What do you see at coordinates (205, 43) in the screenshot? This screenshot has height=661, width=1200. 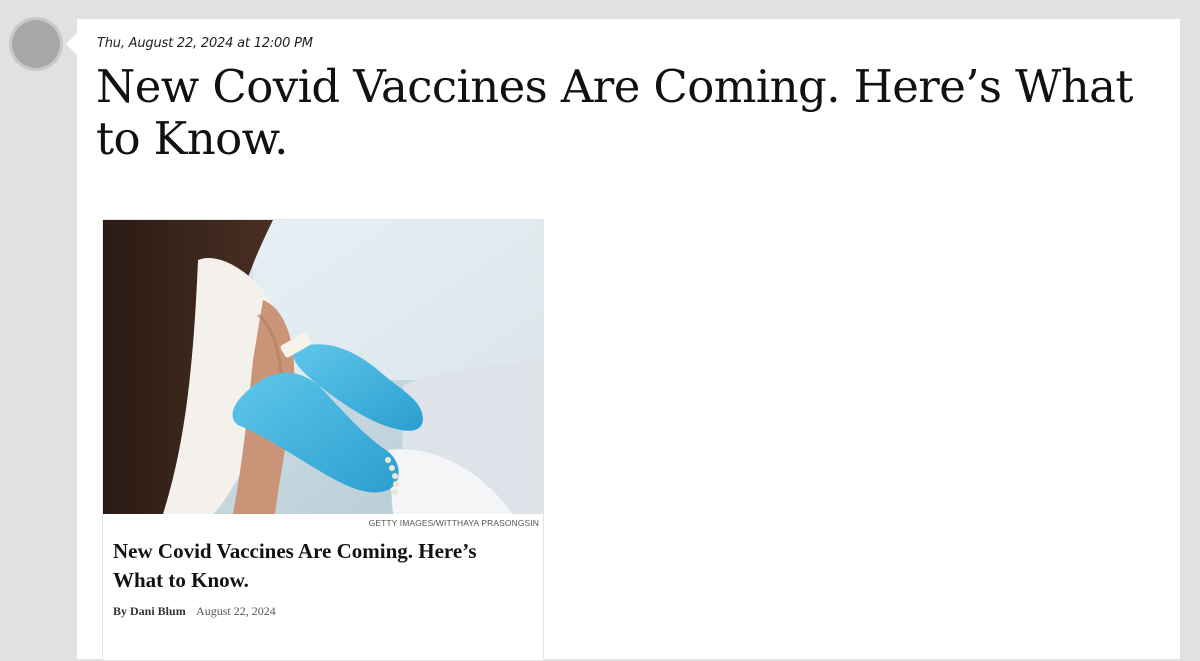 I see `post-timestamp: Thu, August 22, 2024 at 12:00 PM` at bounding box center [205, 43].